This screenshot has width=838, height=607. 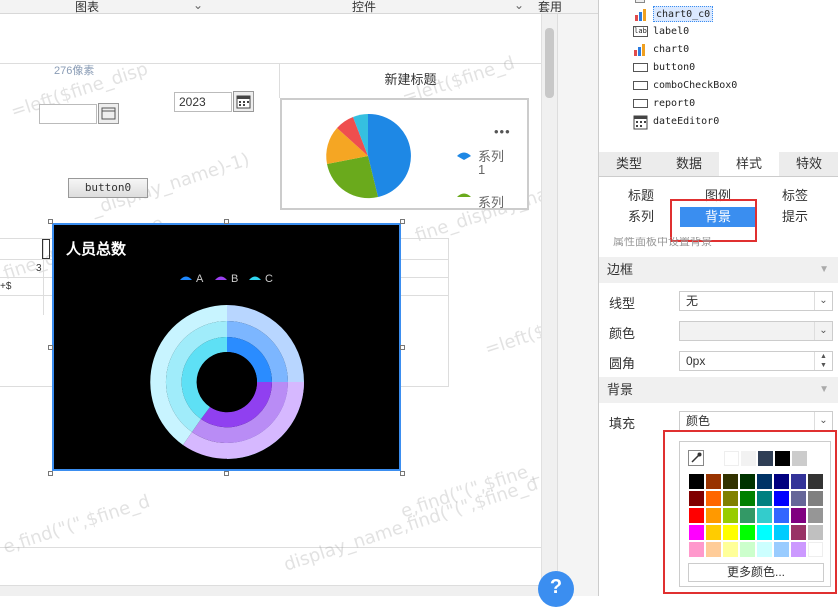 I want to click on fill-select: 颜色 ⌄, so click(x=756, y=421).